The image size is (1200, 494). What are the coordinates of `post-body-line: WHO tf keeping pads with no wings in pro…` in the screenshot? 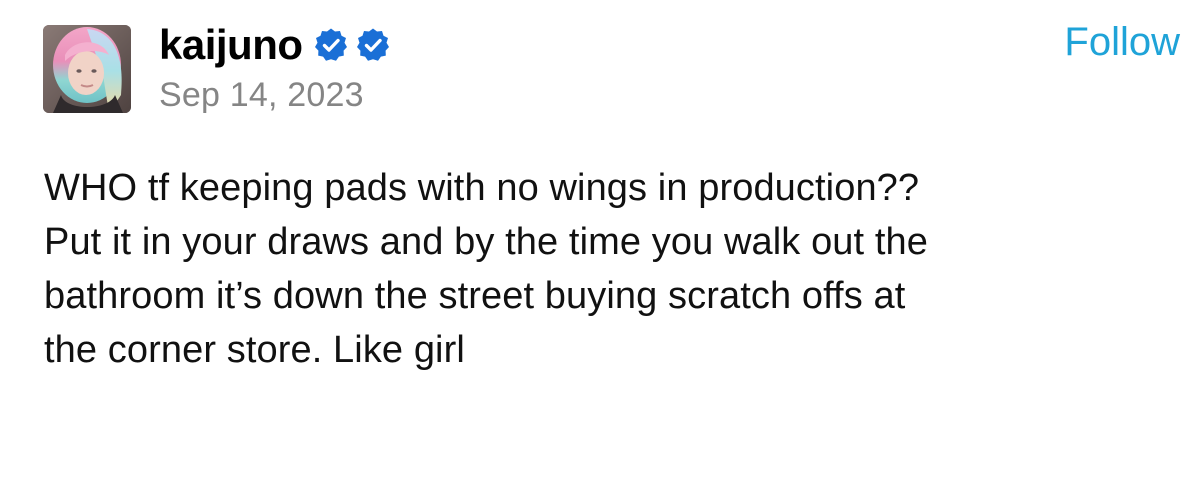 It's located at (482, 188).